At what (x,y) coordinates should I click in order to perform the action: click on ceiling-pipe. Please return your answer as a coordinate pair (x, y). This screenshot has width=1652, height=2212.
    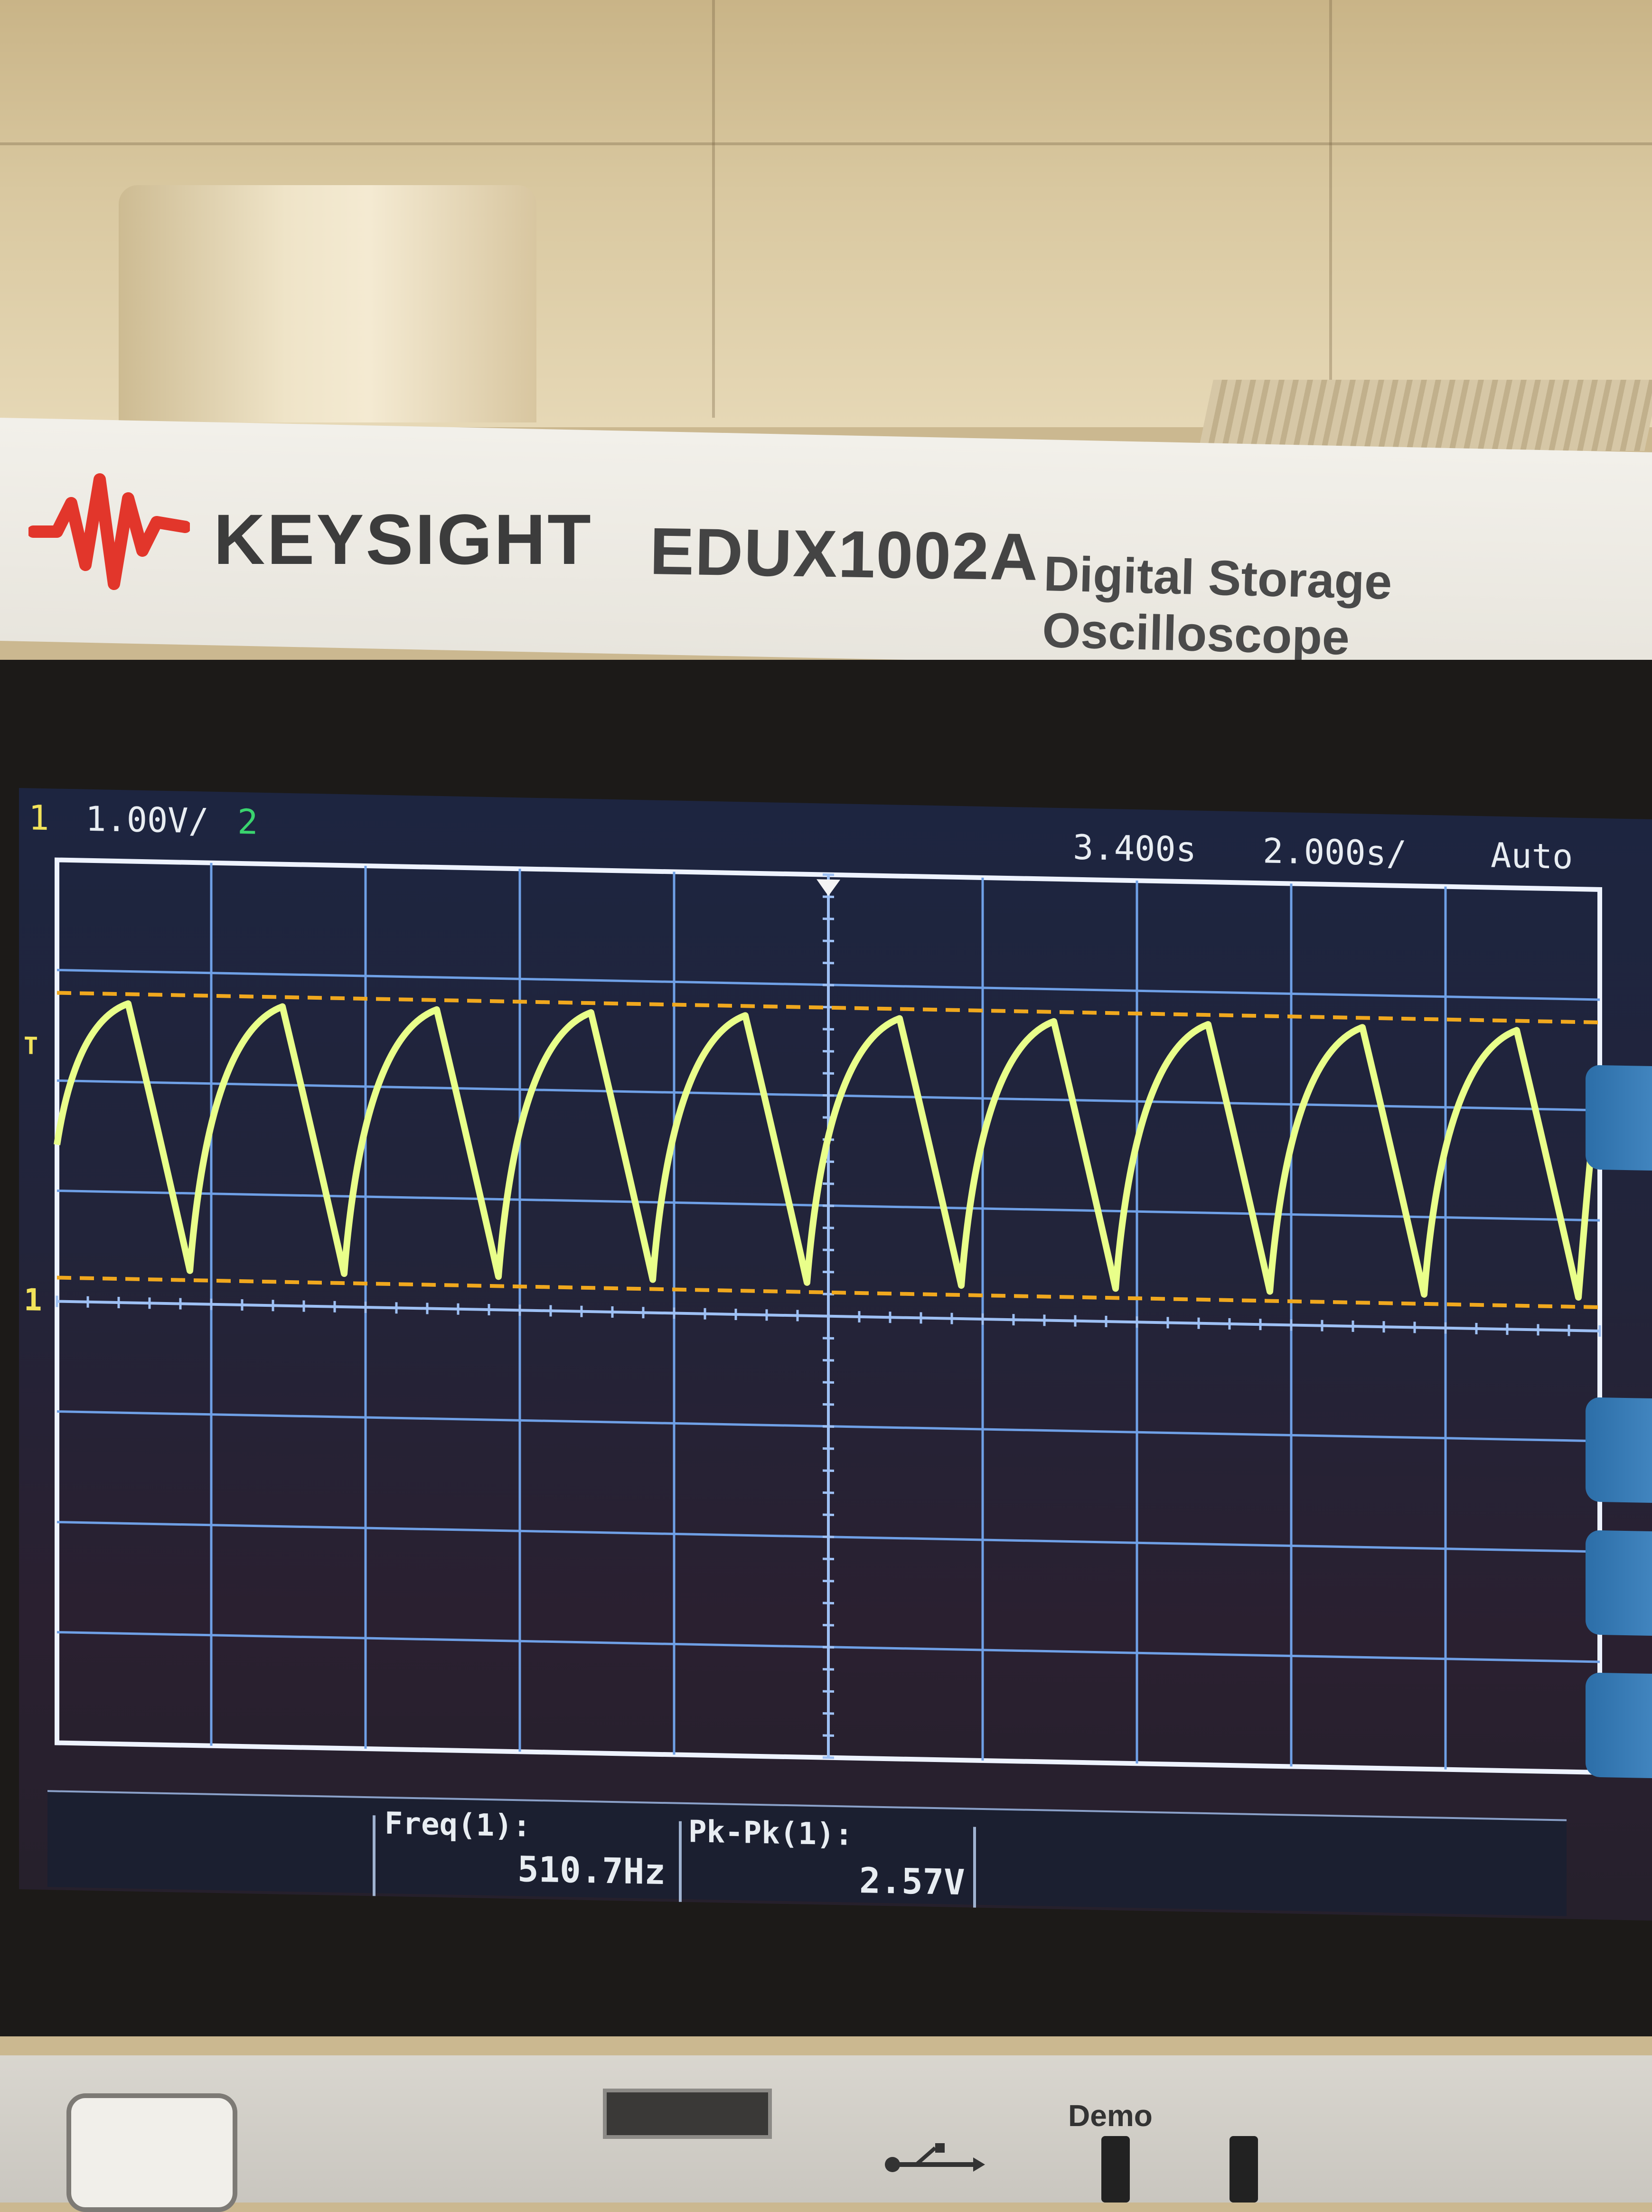
    Looking at the image, I should click on (327, 303).